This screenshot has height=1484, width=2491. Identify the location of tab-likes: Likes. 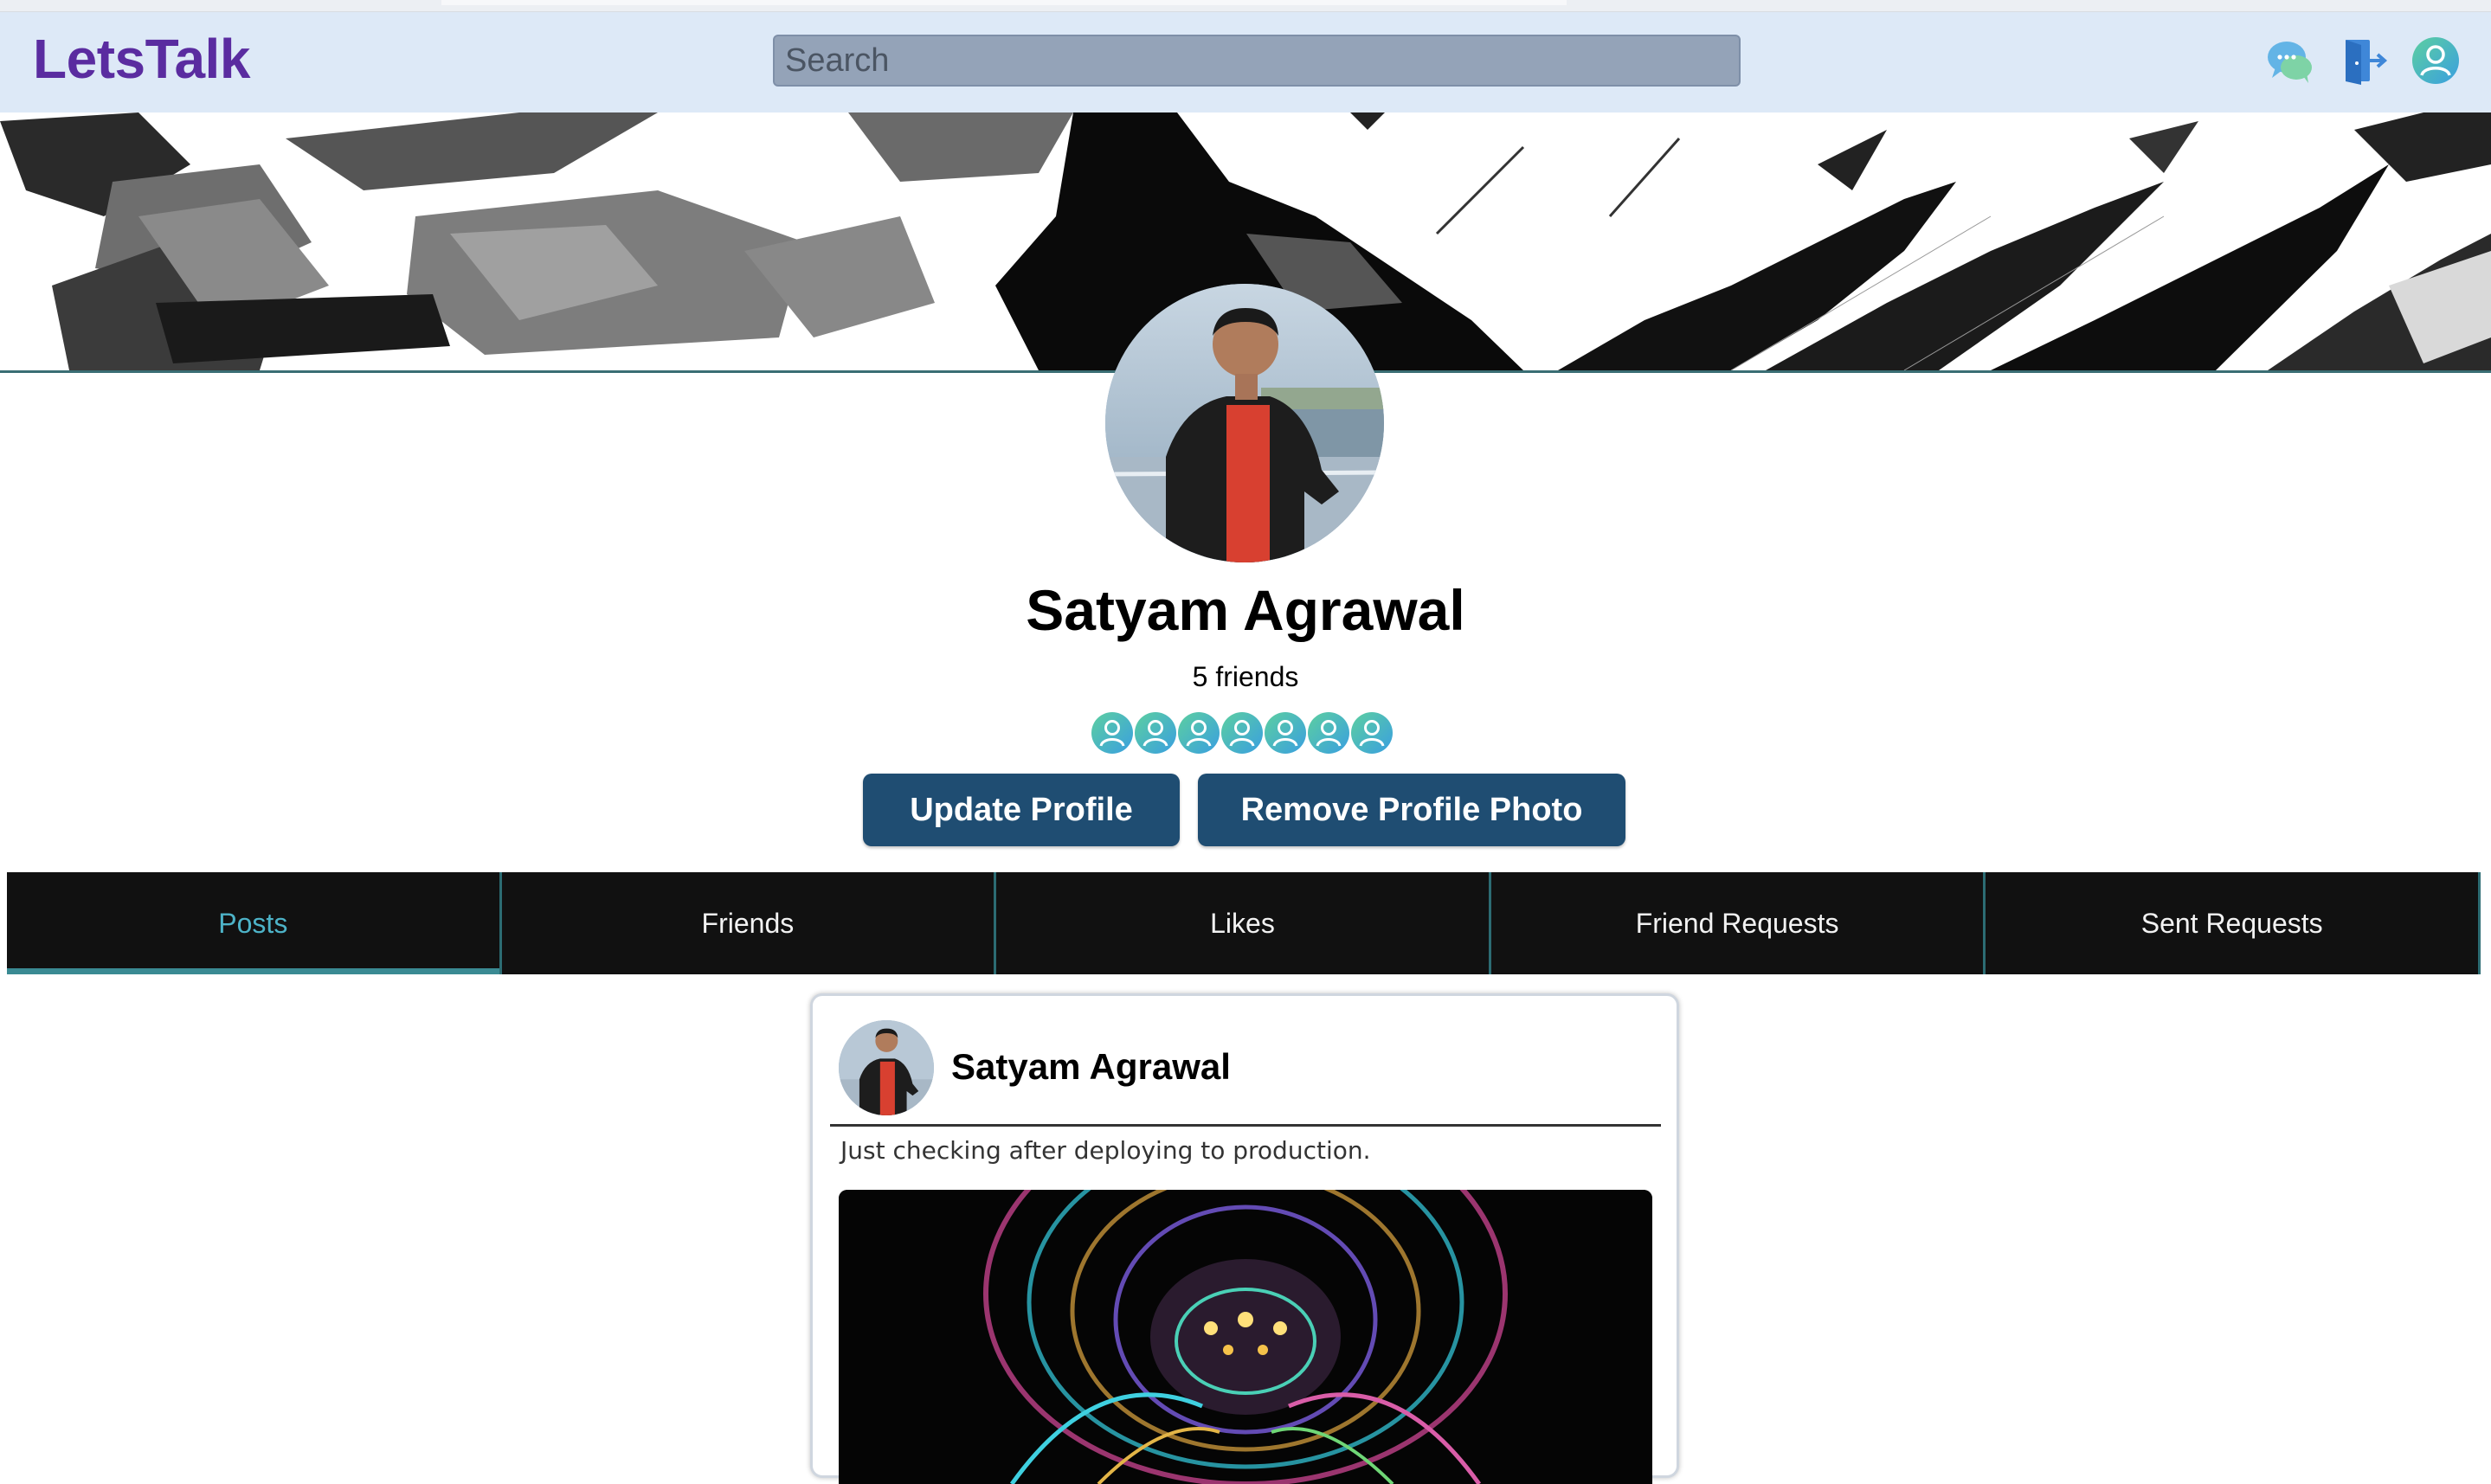
(1243, 923).